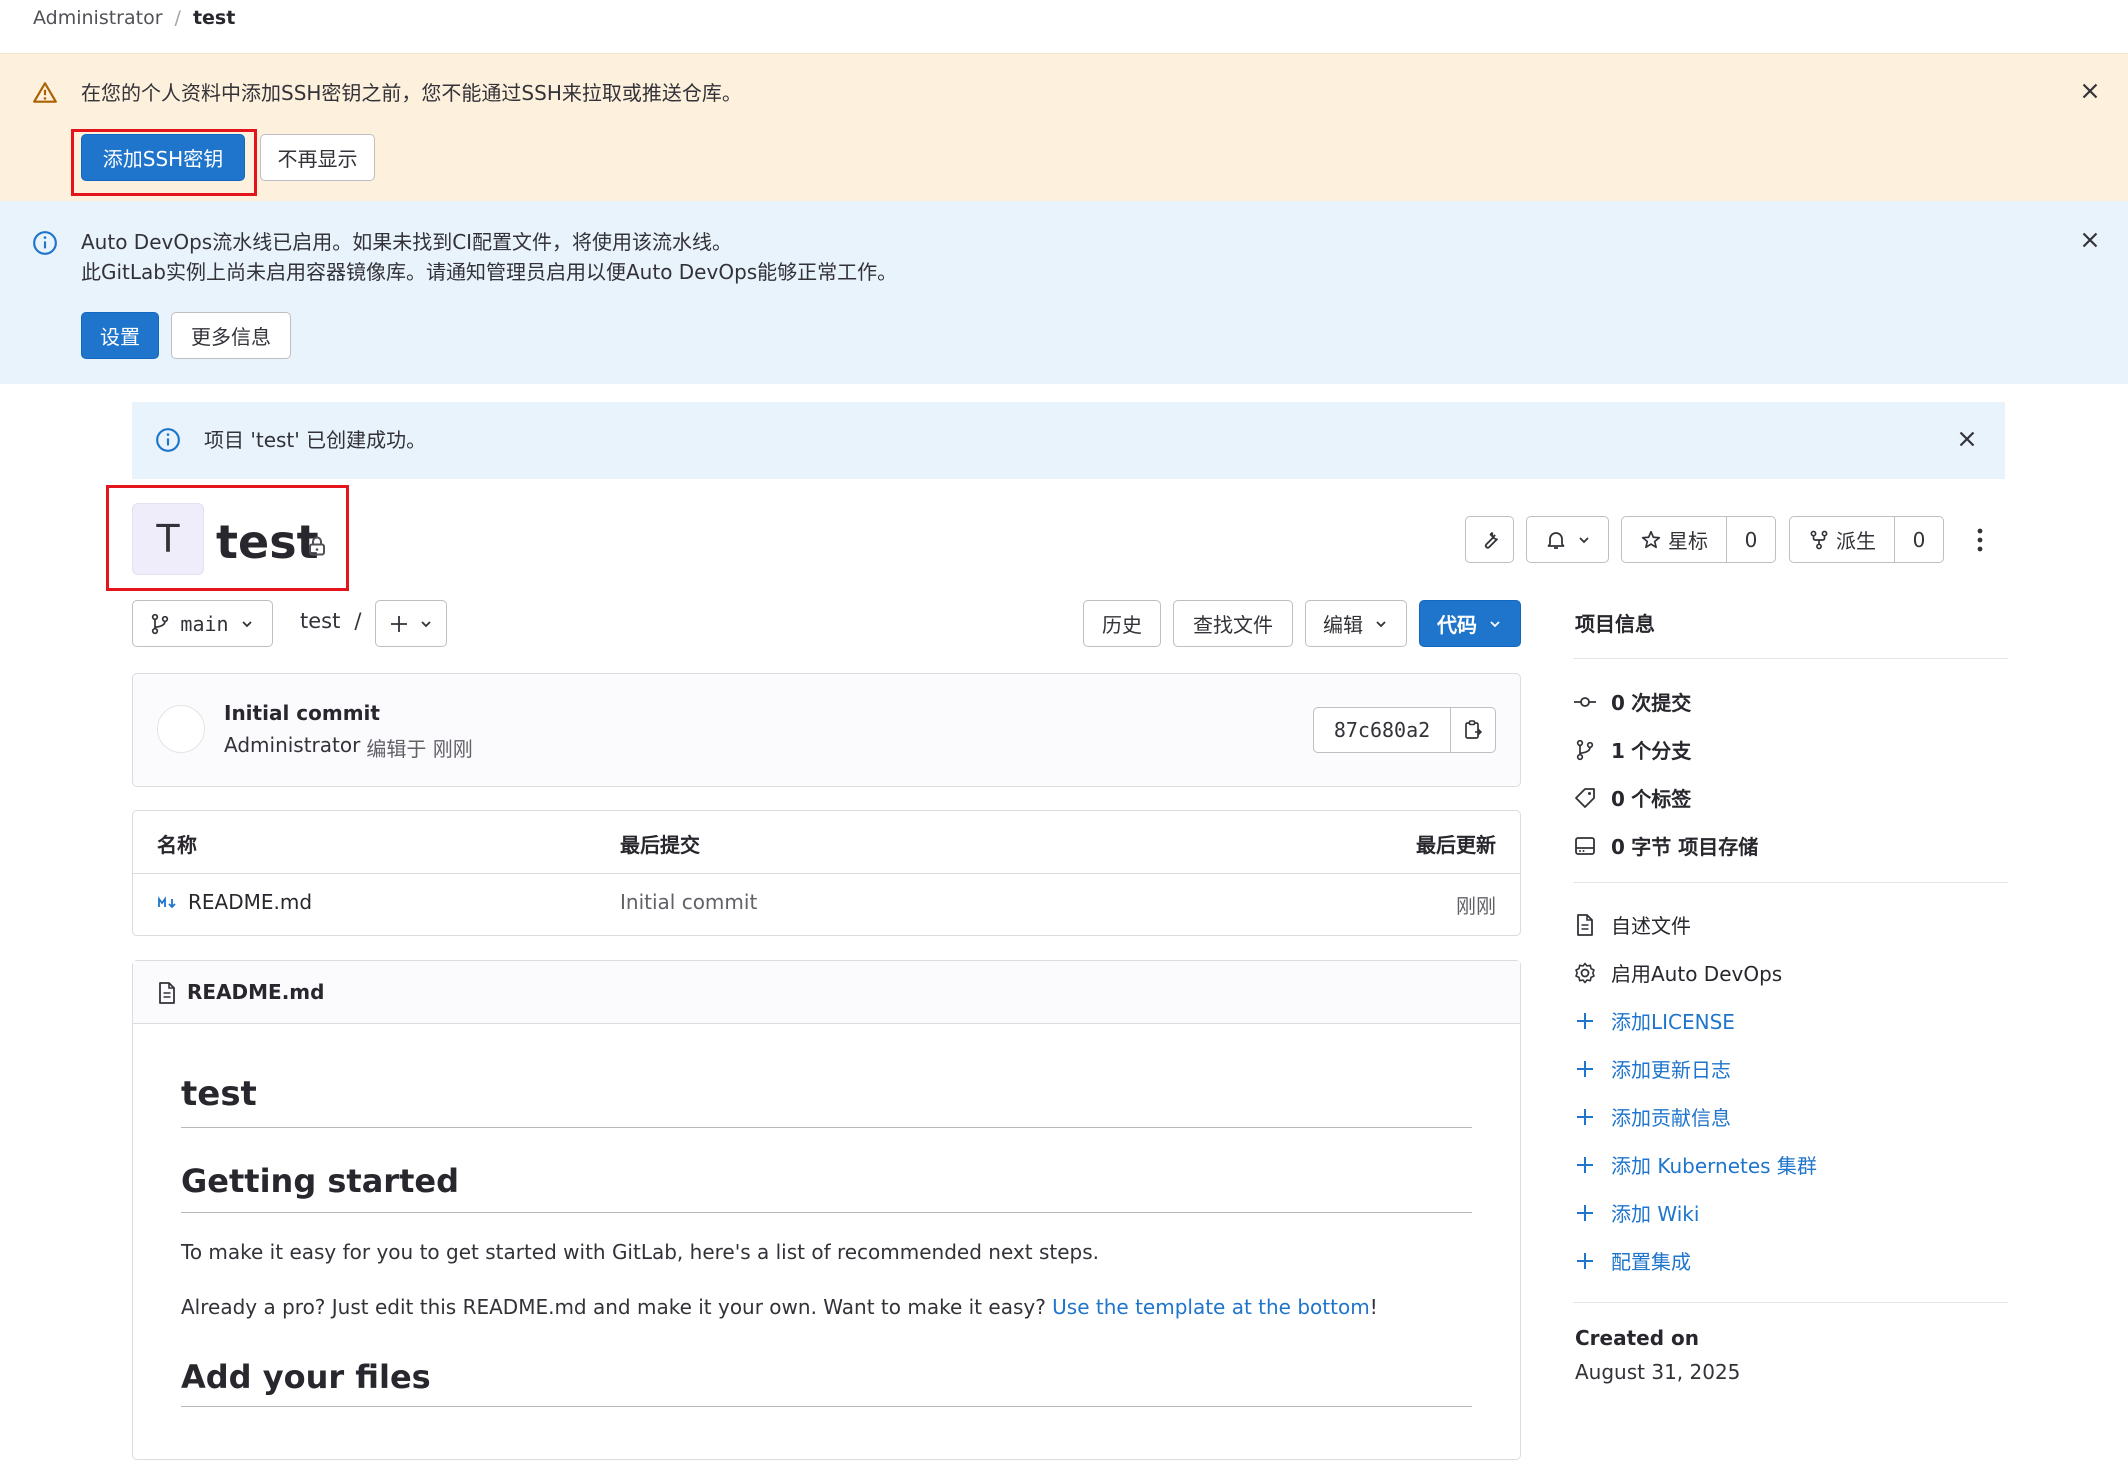  Describe the element at coordinates (45, 243) in the screenshot. I see `info-icon` at that location.